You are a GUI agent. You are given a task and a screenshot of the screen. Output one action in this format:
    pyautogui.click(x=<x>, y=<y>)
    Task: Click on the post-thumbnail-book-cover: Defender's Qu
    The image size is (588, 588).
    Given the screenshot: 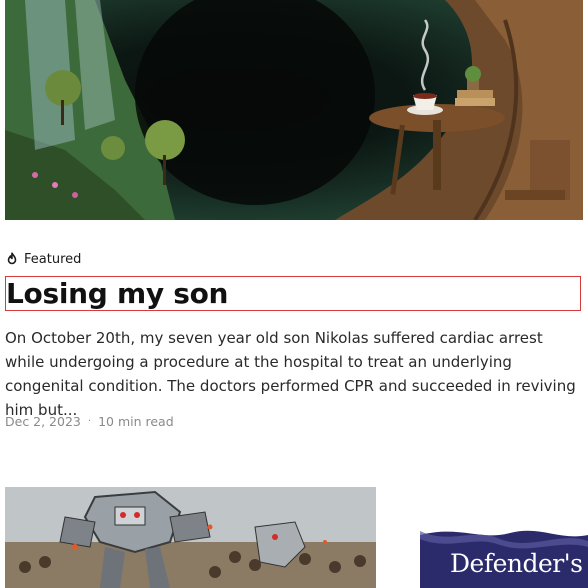 What is the action you would take?
    pyautogui.click(x=504, y=554)
    